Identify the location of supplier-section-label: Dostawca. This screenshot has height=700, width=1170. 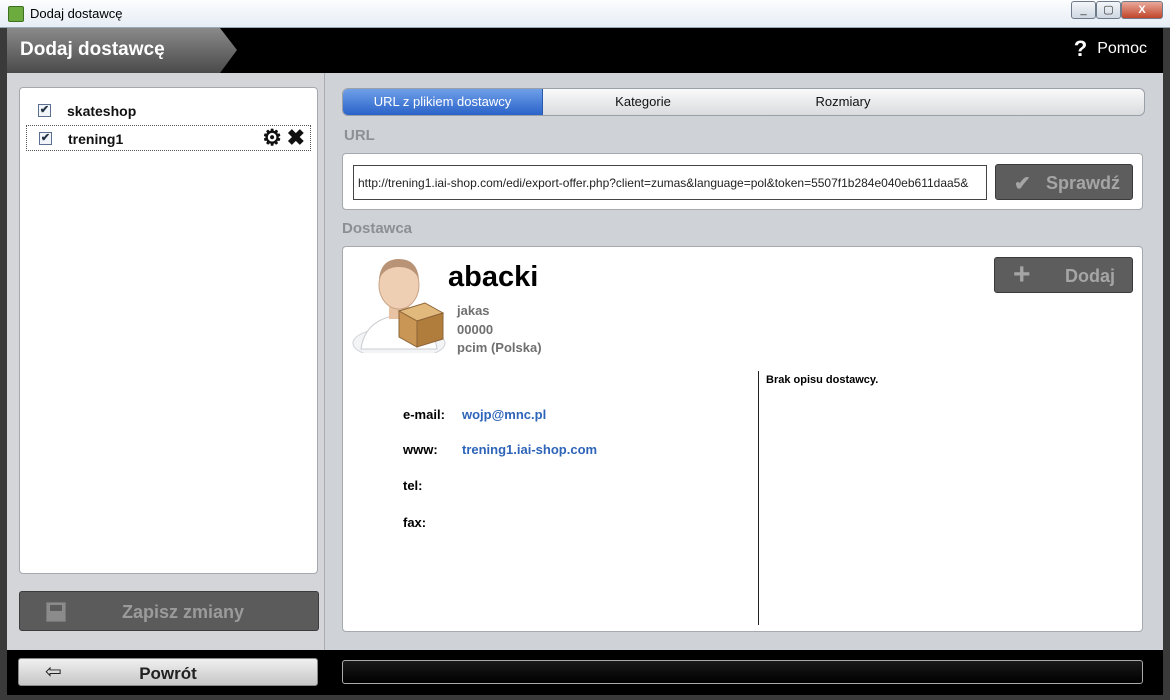
(377, 228).